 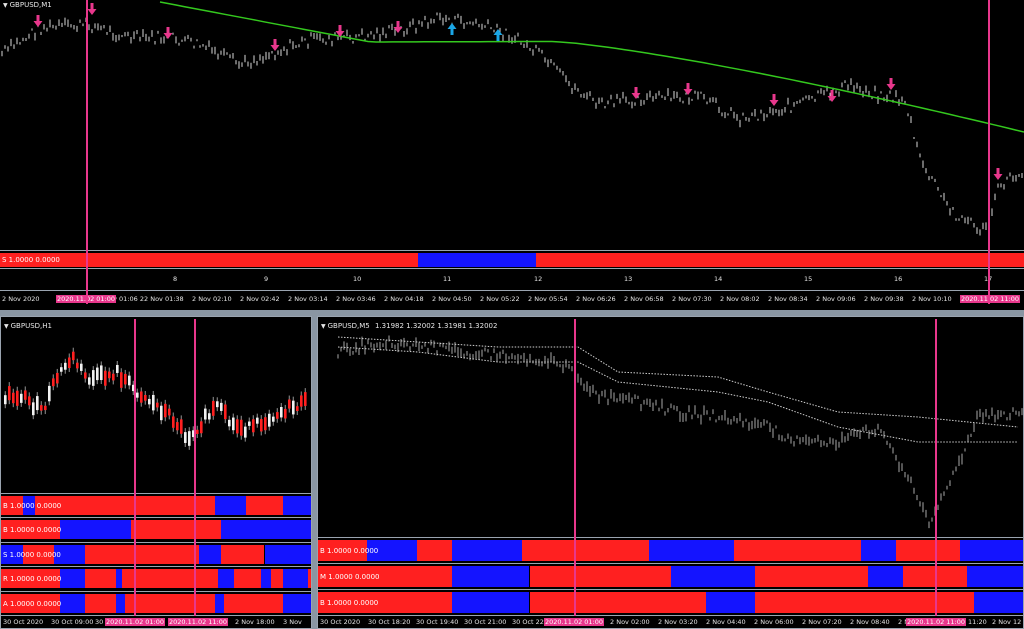 What do you see at coordinates (452, 299) in the screenshot?
I see `time-label: 2 Nov 04:50` at bounding box center [452, 299].